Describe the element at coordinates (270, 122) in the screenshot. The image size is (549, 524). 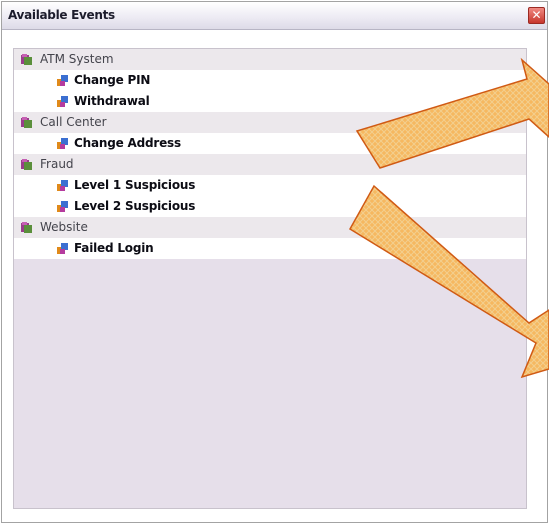
I see `group-row-call-center: Call Center` at that location.